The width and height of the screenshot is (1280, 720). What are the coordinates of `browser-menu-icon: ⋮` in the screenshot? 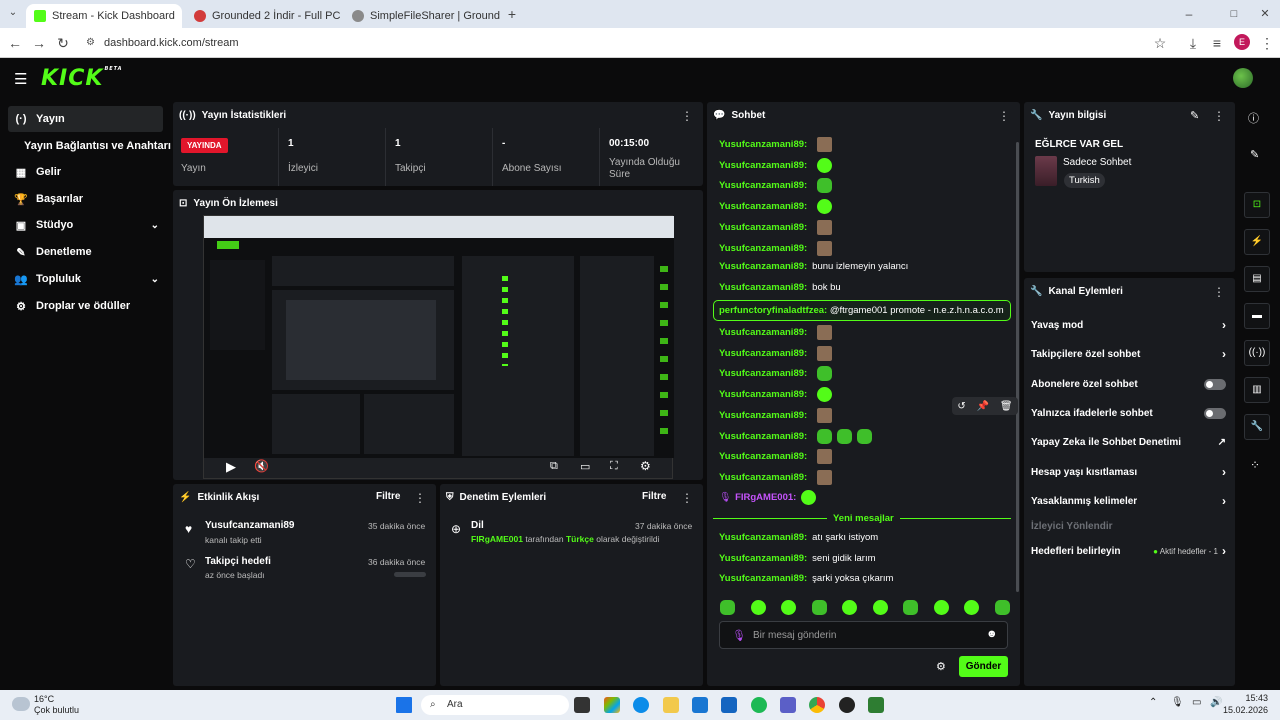 It's located at (1267, 43).